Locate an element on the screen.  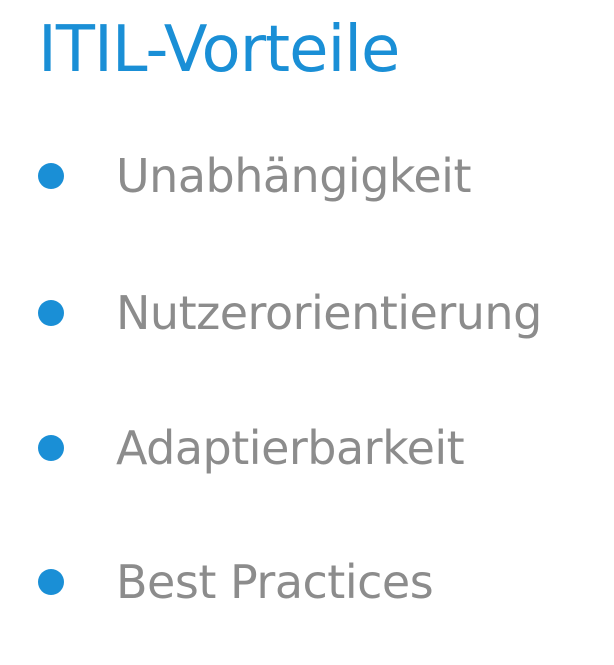
bullet-item: Adaptierbarkeit is located at coordinates (307, 448).